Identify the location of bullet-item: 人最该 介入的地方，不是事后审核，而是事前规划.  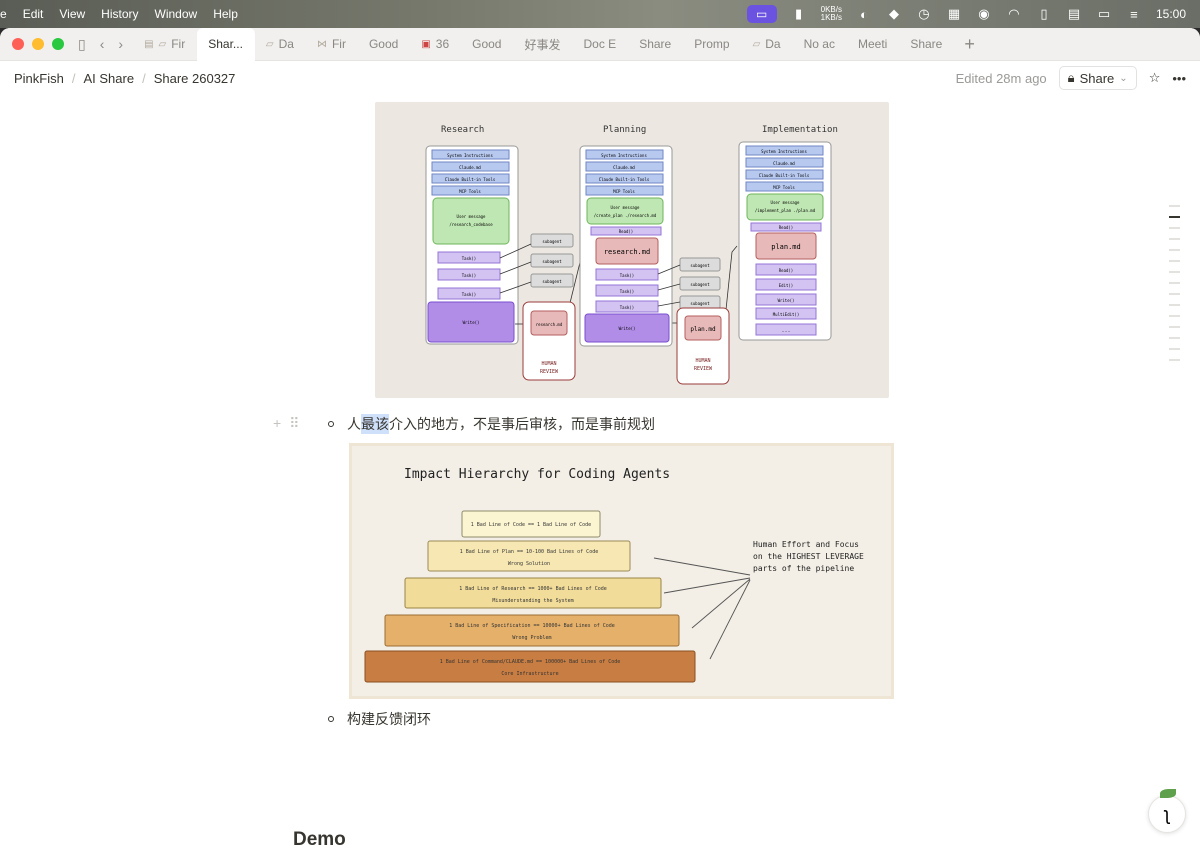
(491, 424).